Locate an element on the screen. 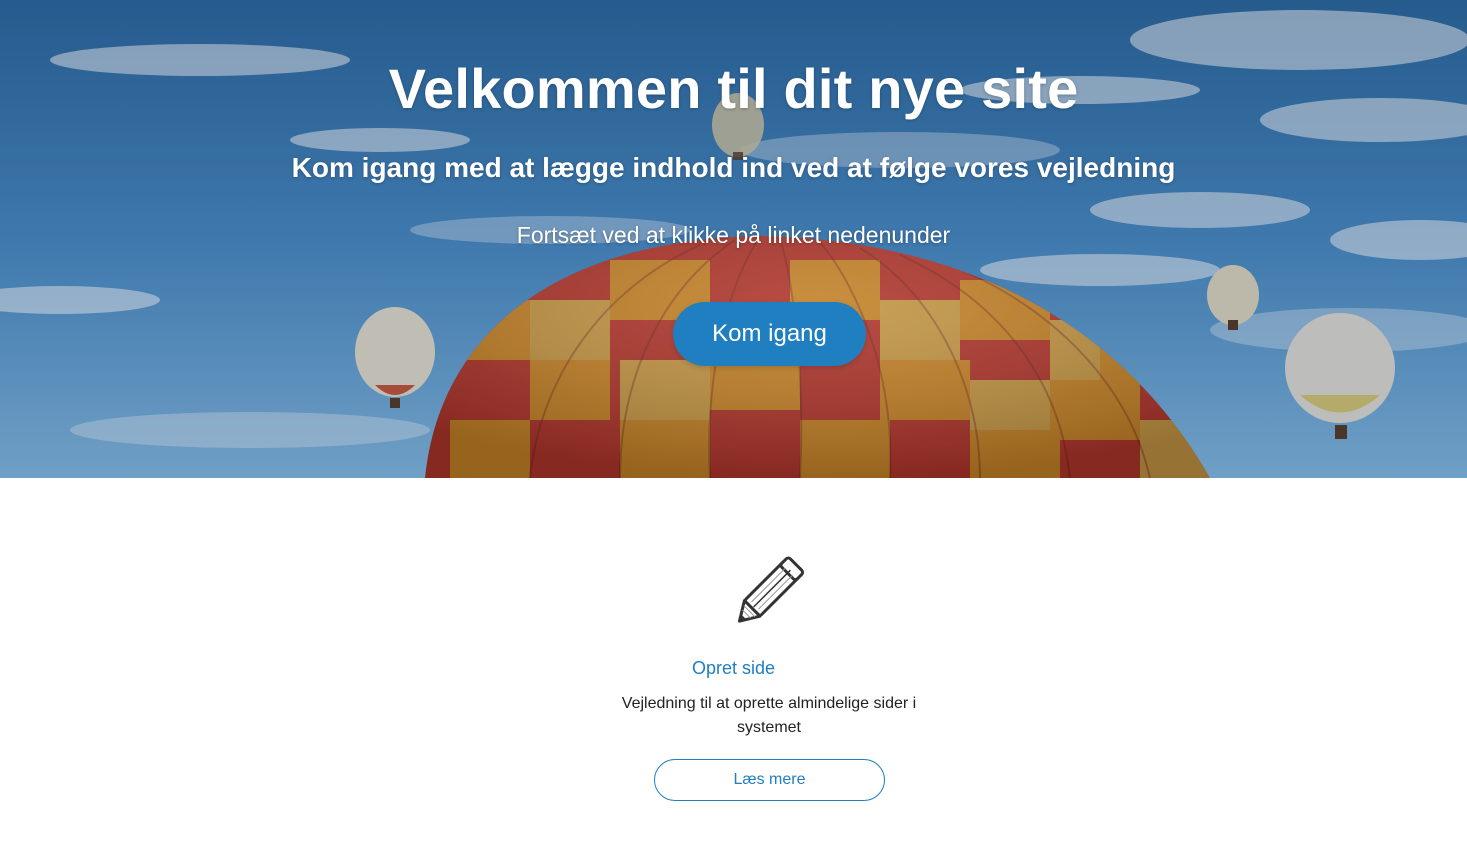 The width and height of the screenshot is (1467, 842). hero-title: Velkommen til dit nye site is located at coordinates (733, 88).